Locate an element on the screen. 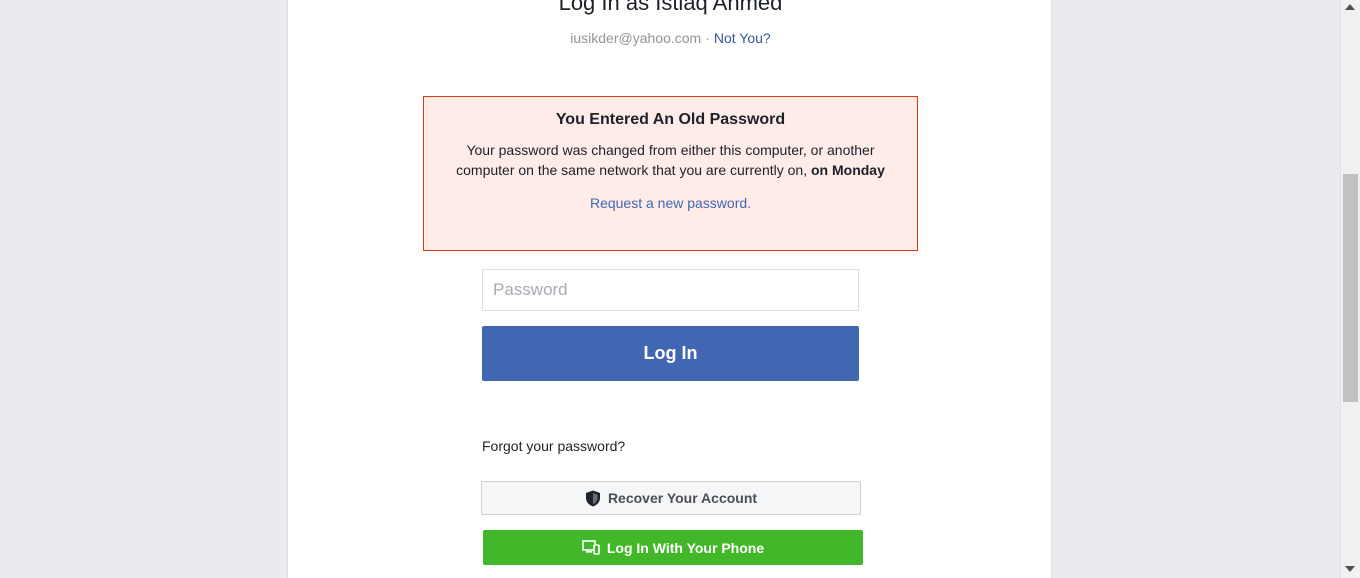  page-title: Log In as Istiaq Ahmed is located at coordinates (670, 7).